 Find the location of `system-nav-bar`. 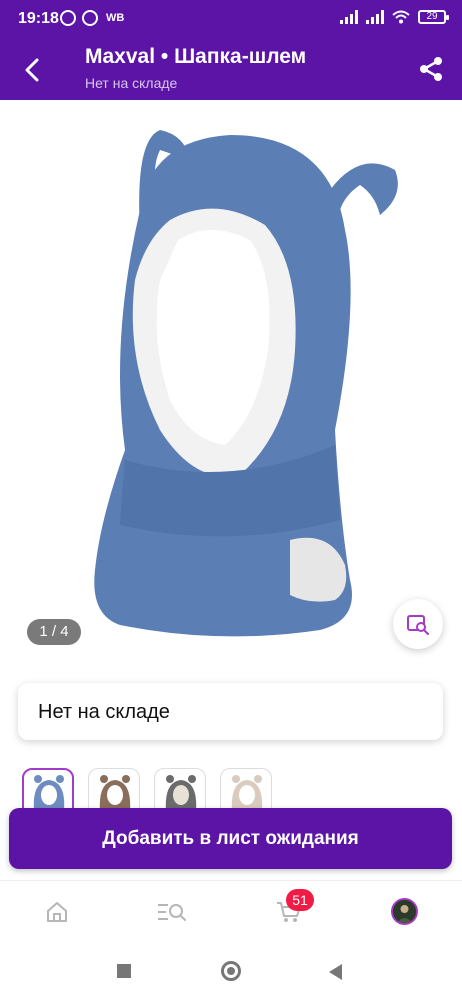

system-nav-bar is located at coordinates (231, 971).